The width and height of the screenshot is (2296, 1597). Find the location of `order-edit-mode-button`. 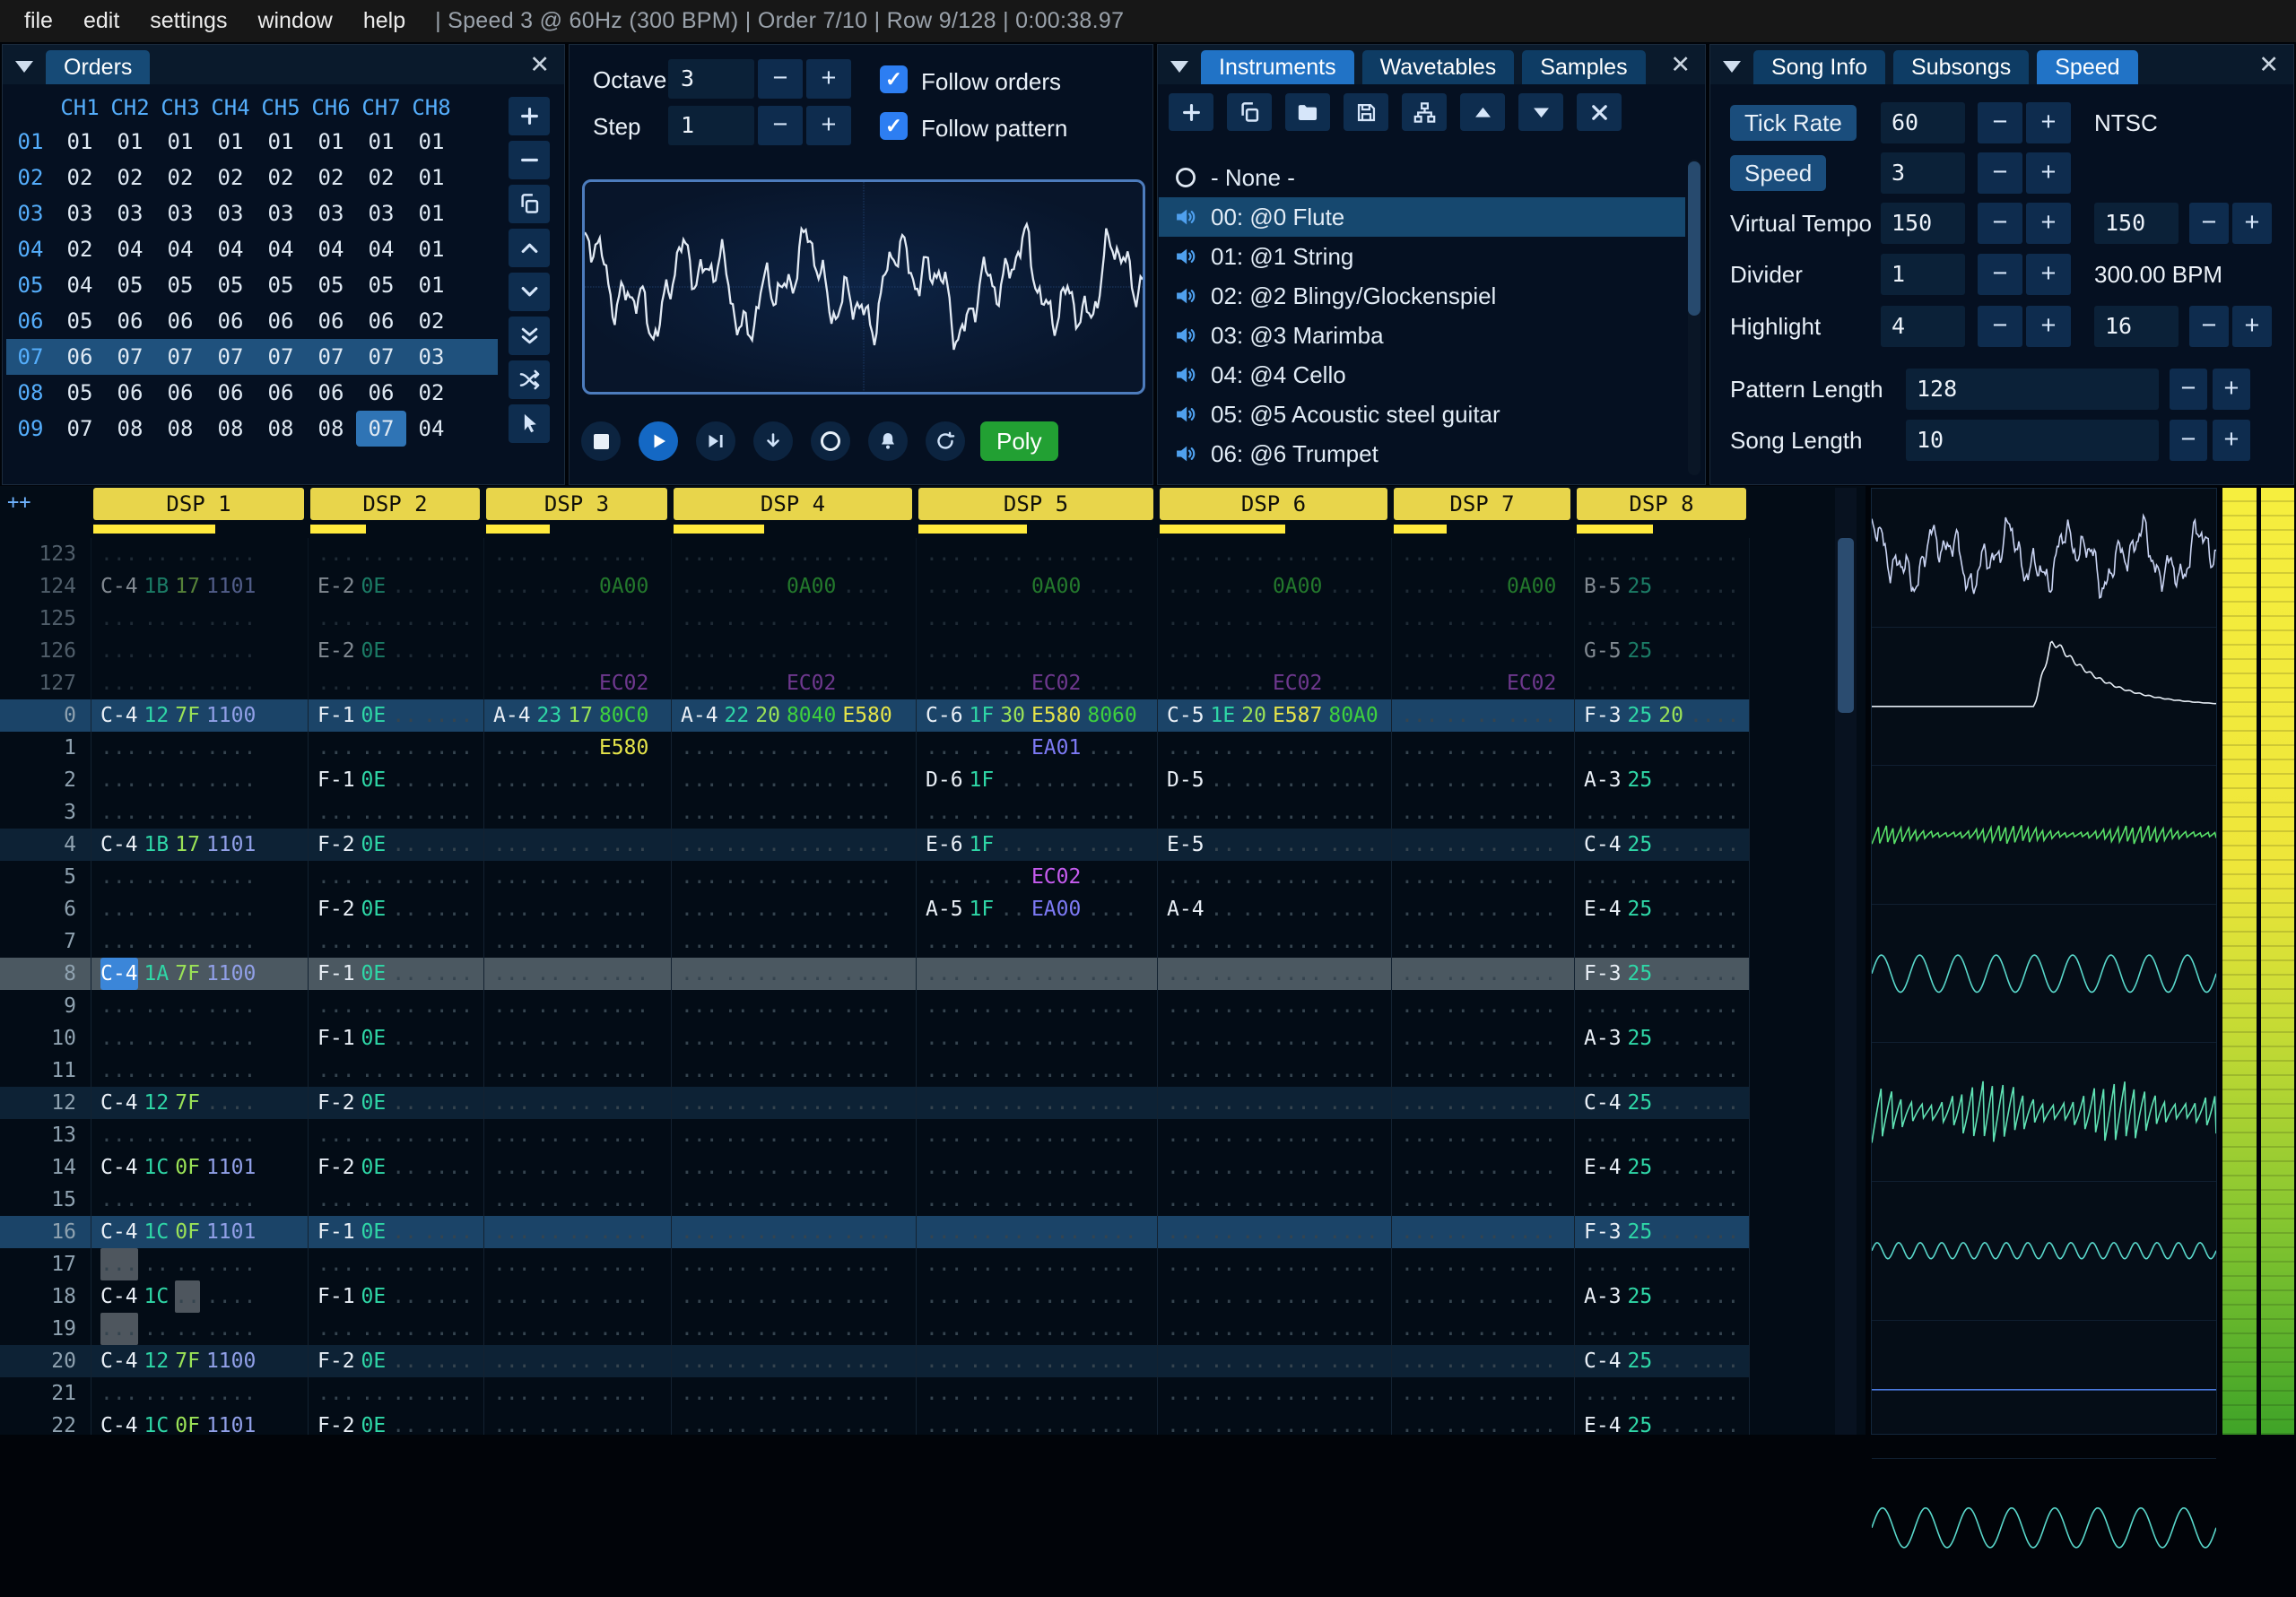

order-edit-mode-button is located at coordinates (529, 423).